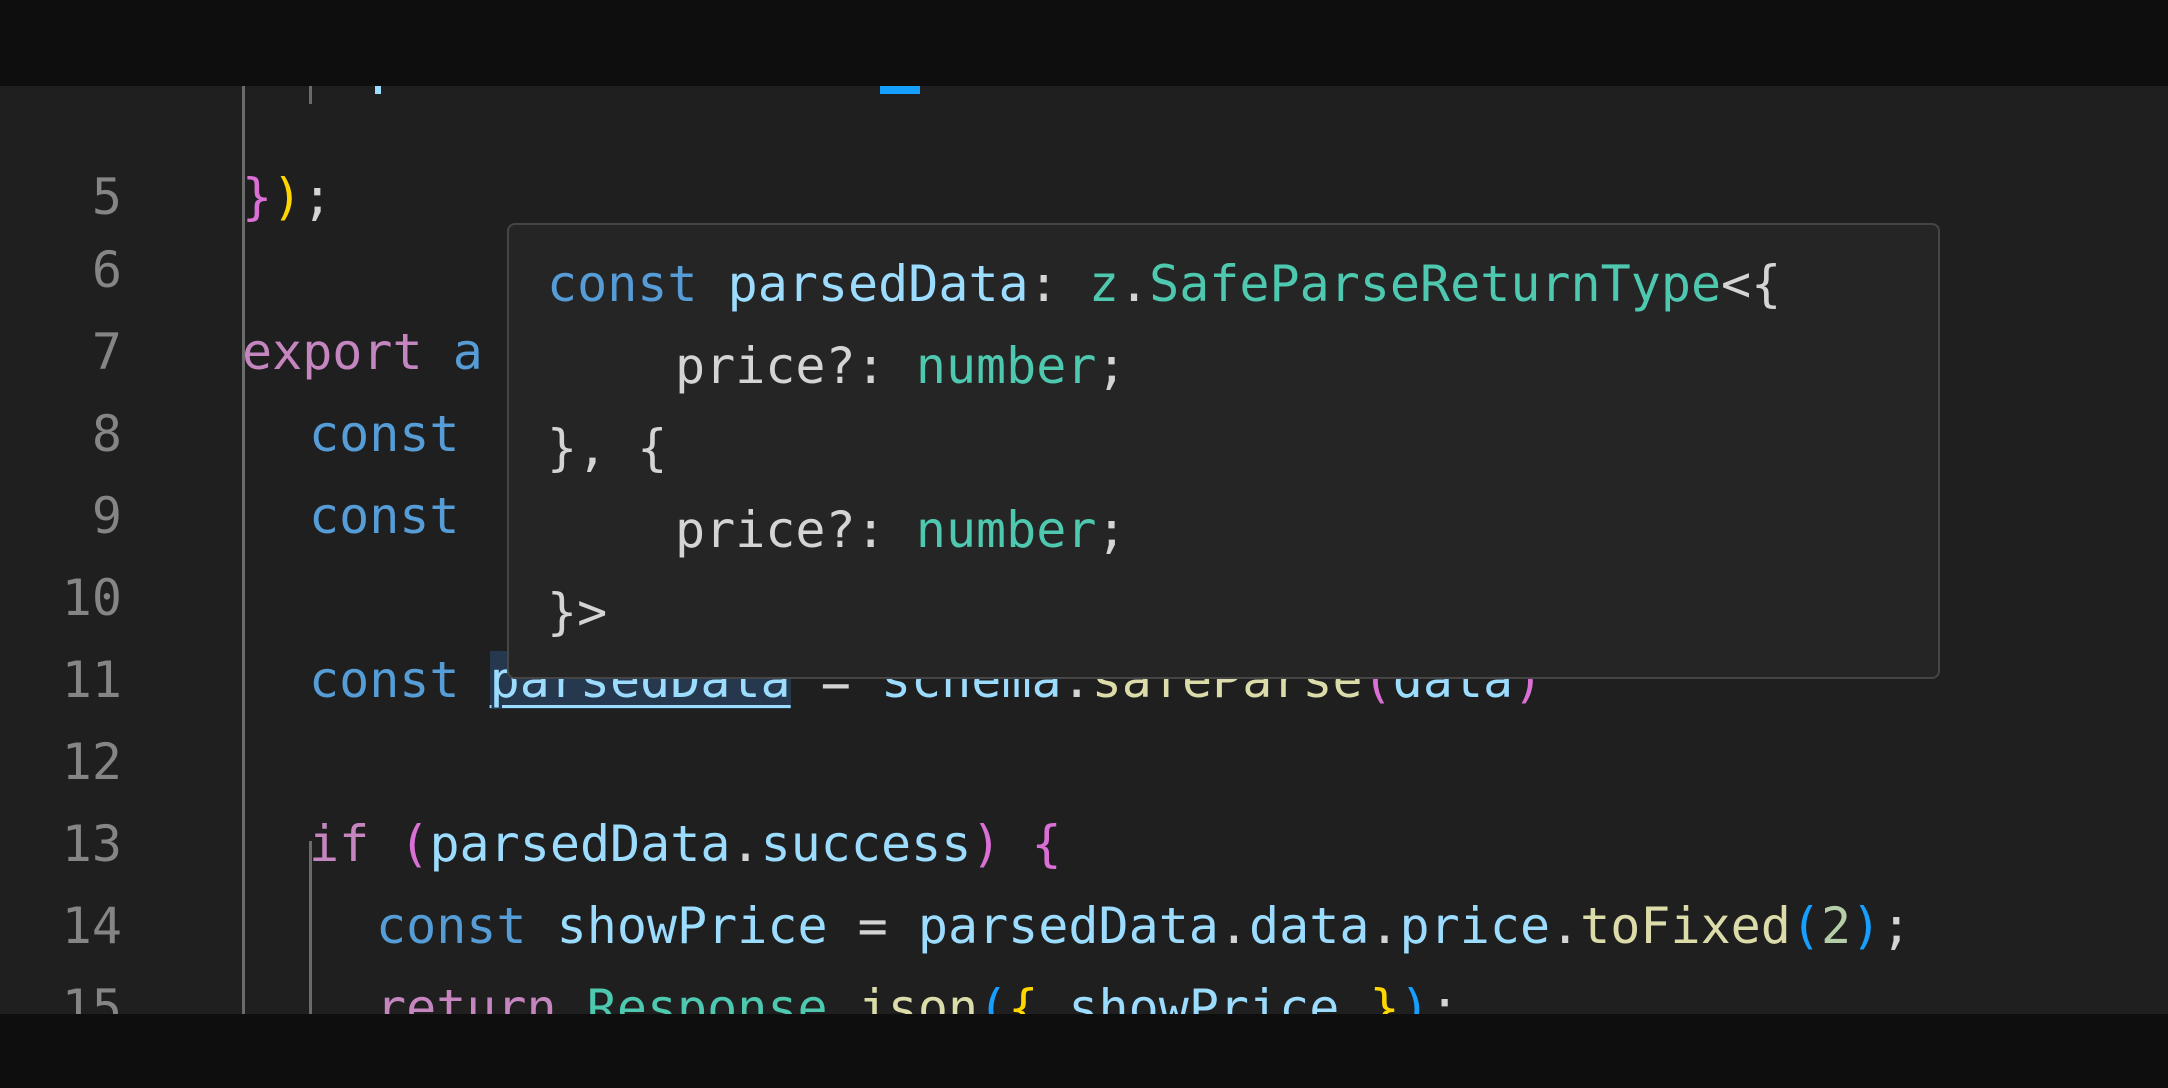 Image resolution: width=2168 pixels, height=1088 pixels. I want to click on namespace: z, so click(1103, 284).